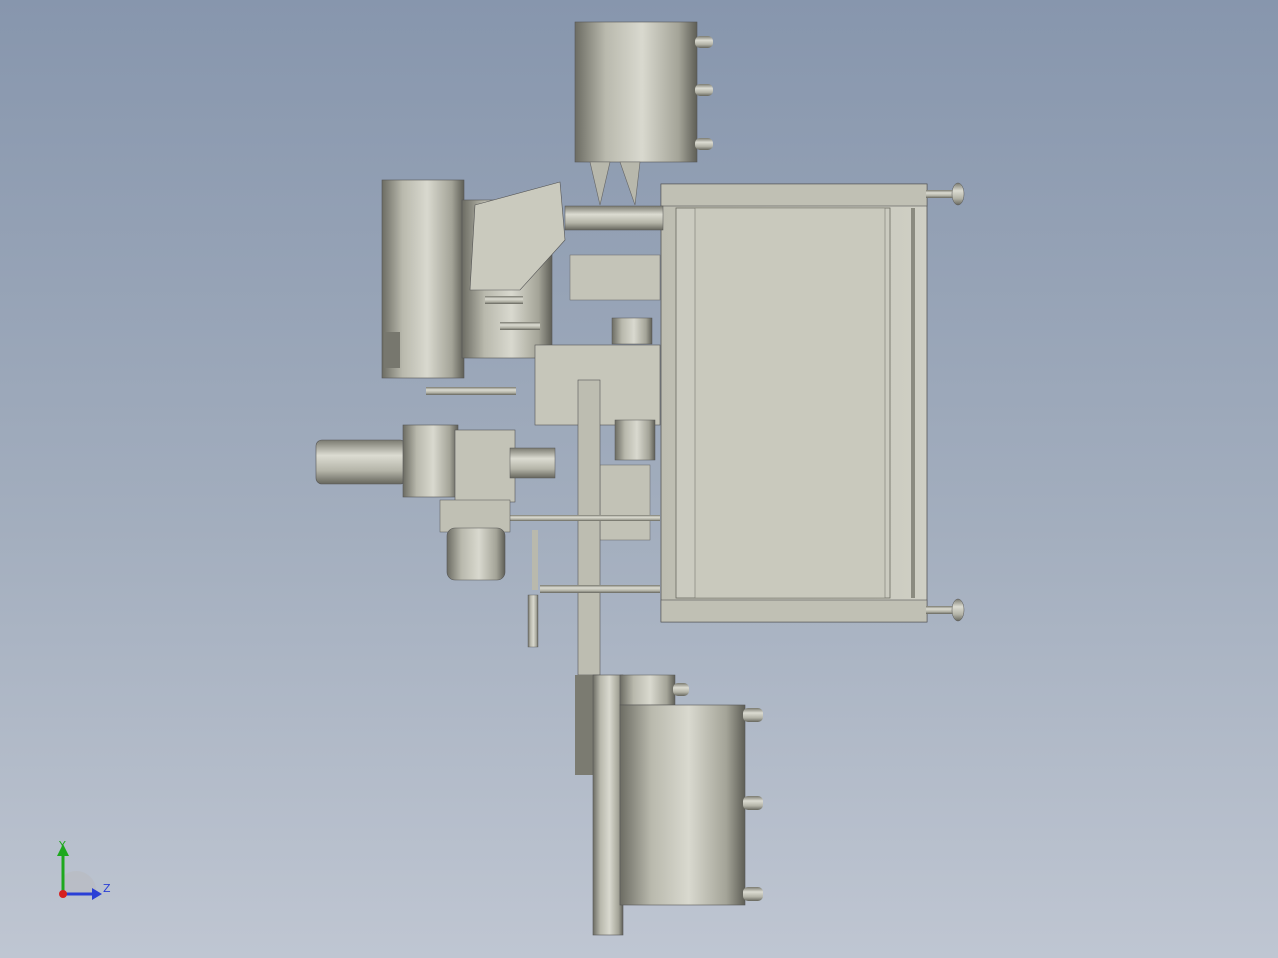 This screenshot has height=958, width=1278. I want to click on x-axis-dot, so click(63, 894).